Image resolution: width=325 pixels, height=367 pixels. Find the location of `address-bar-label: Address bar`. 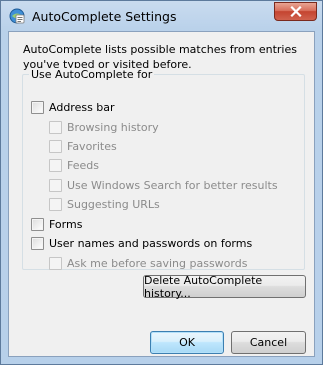

address-bar-label: Address bar is located at coordinates (82, 107).